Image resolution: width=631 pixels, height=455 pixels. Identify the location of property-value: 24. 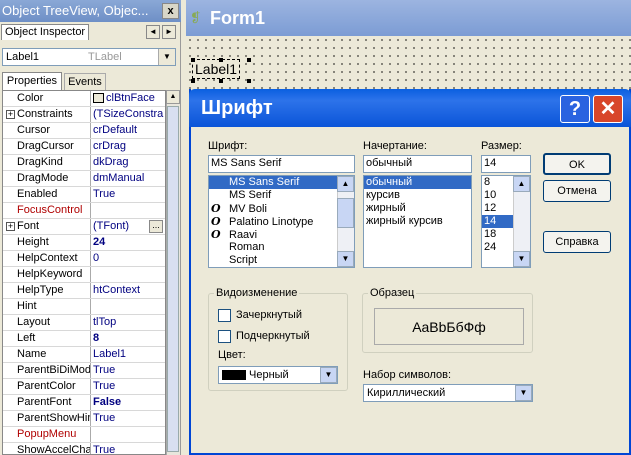
(128, 242).